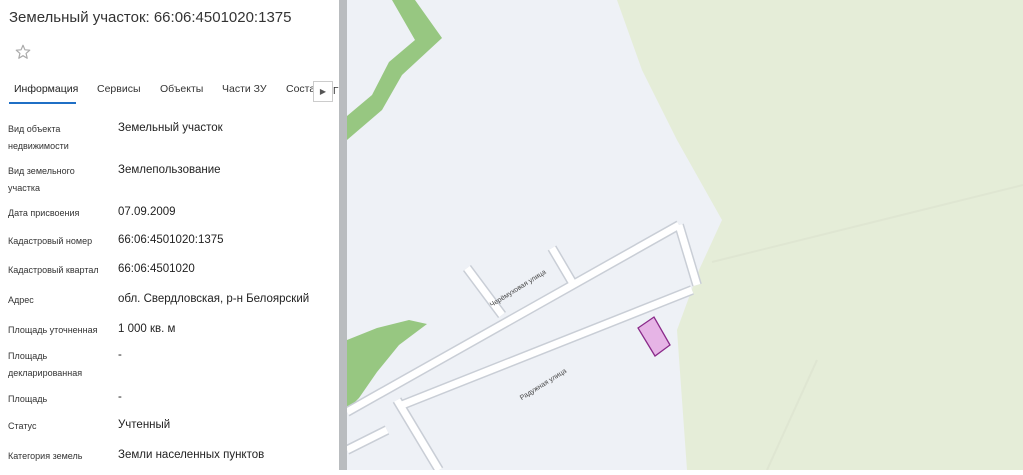  I want to click on row-label-area-declared: Площадь декларированная, so click(45, 364).